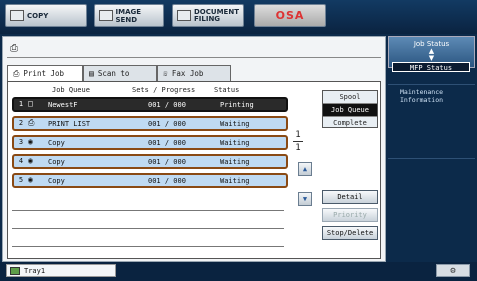 The width and height of the screenshot is (477, 281). Describe the element at coordinates (21, 123) in the screenshot. I see `job-number: 2` at that location.